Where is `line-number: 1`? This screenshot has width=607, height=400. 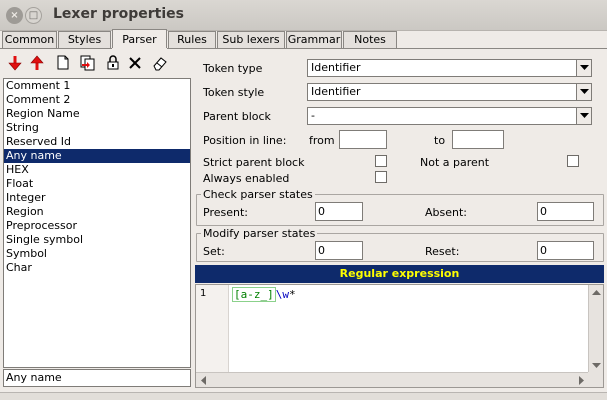 line-number: 1 is located at coordinates (203, 293).